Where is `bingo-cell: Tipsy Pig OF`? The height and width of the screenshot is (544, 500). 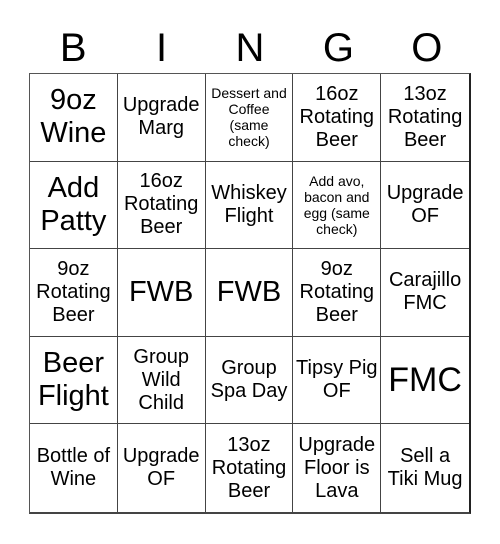 bingo-cell: Tipsy Pig OF is located at coordinates (337, 380).